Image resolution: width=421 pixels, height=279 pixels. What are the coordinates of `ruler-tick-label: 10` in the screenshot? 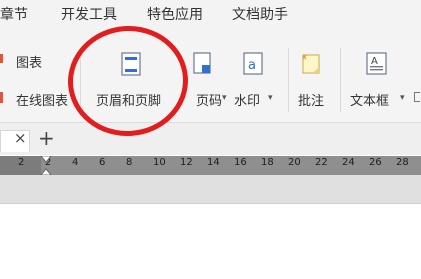 It's located at (159, 162).